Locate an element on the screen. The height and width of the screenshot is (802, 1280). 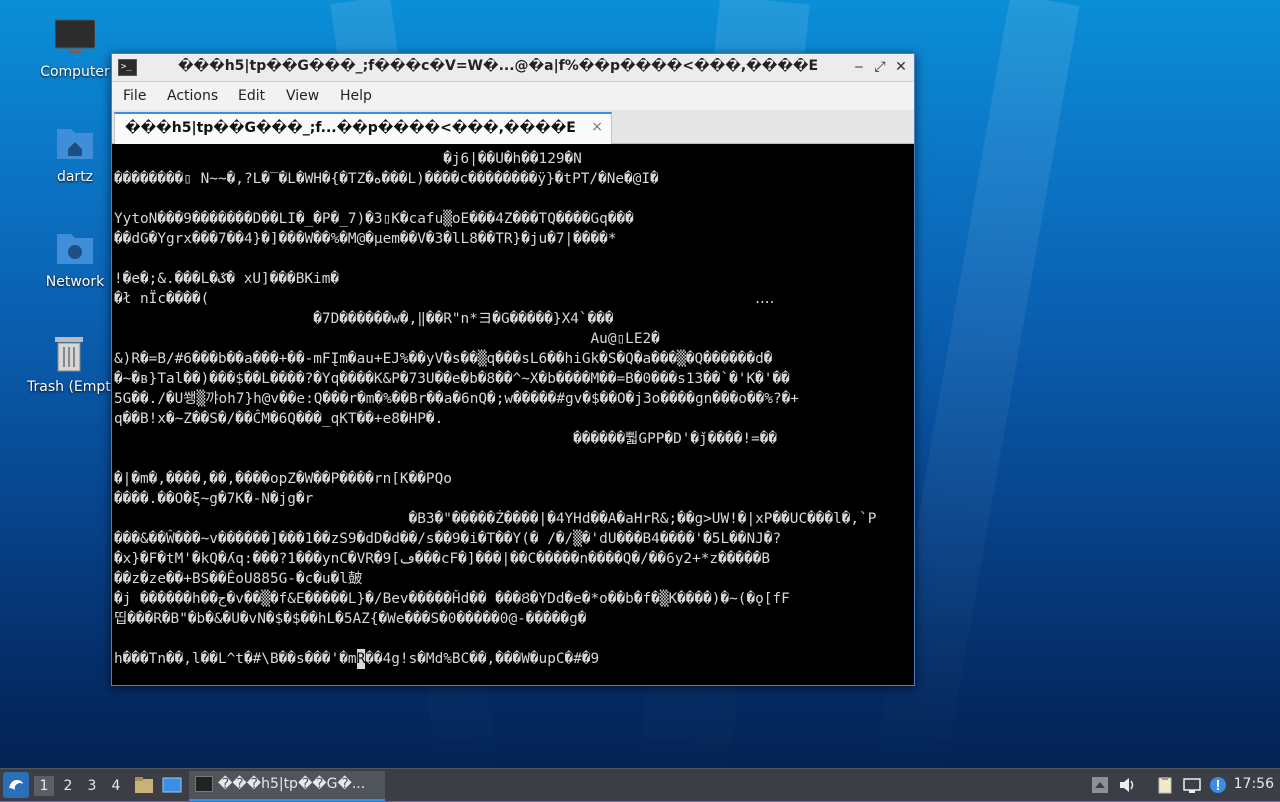
update-notifier-icon is located at coordinates (1218, 785).